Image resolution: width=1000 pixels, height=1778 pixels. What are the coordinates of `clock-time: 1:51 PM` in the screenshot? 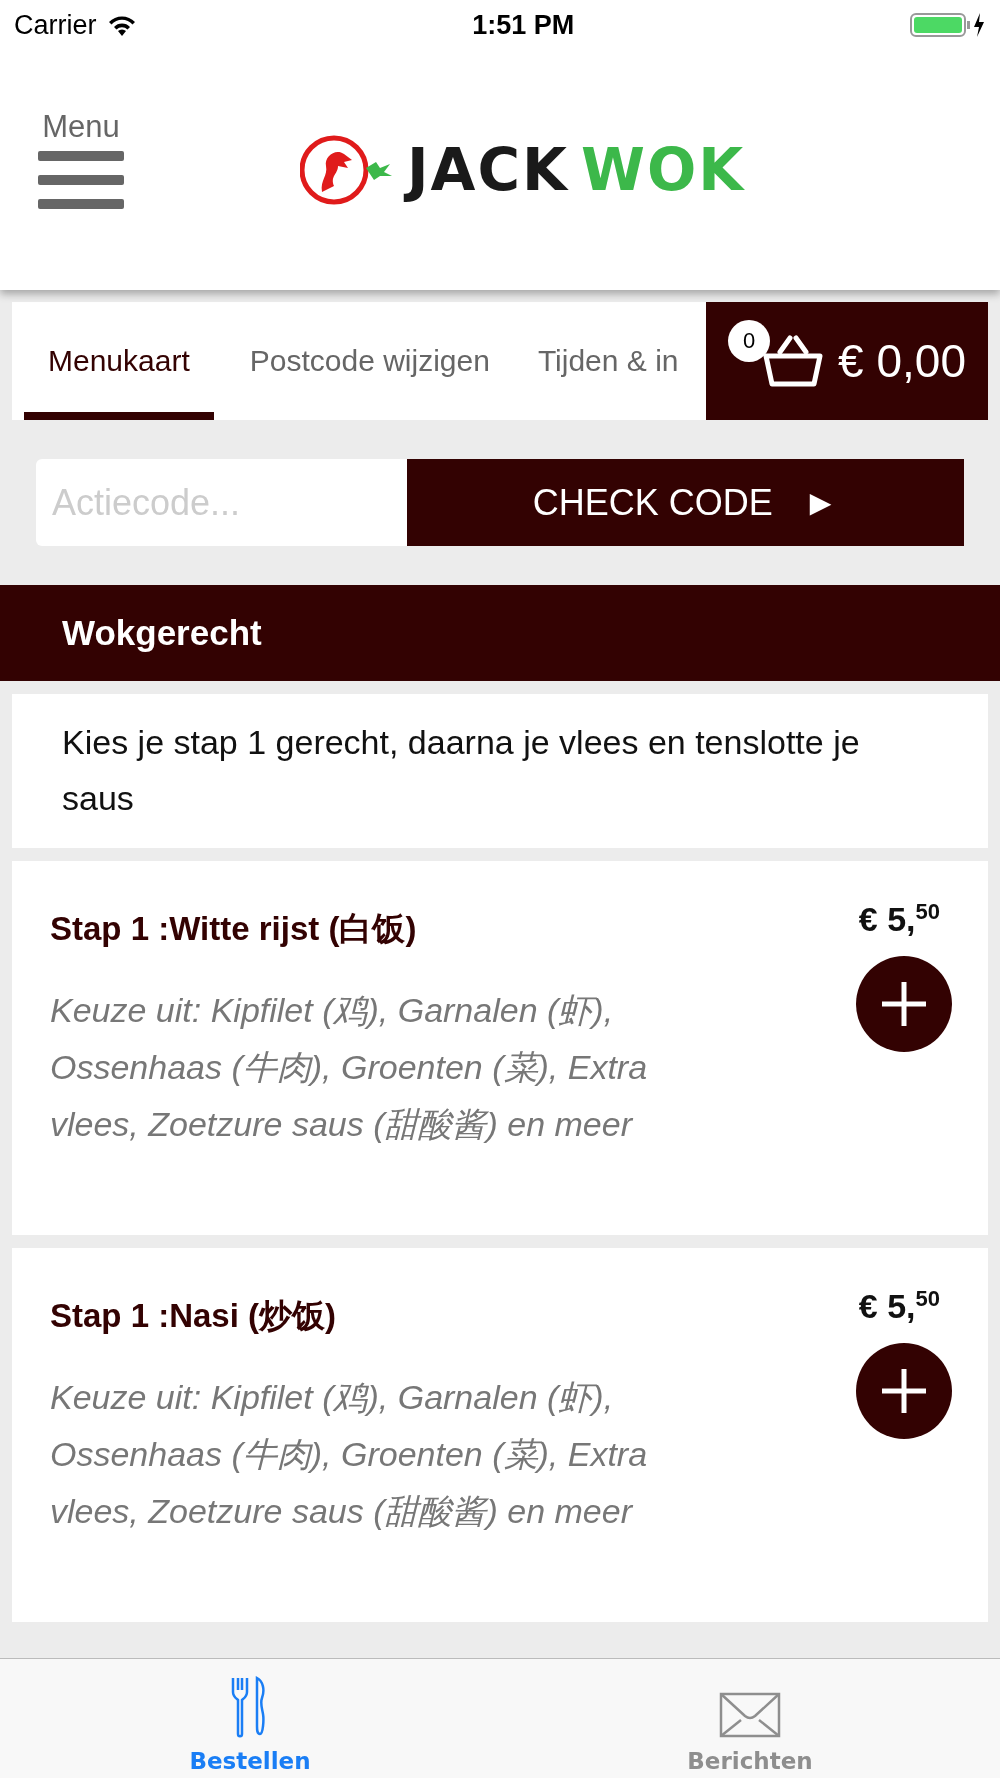 It's located at (523, 25).